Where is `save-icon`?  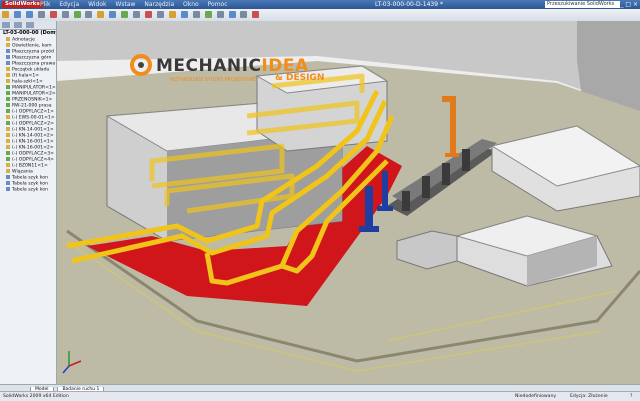
save-icon is located at coordinates (29, 14).